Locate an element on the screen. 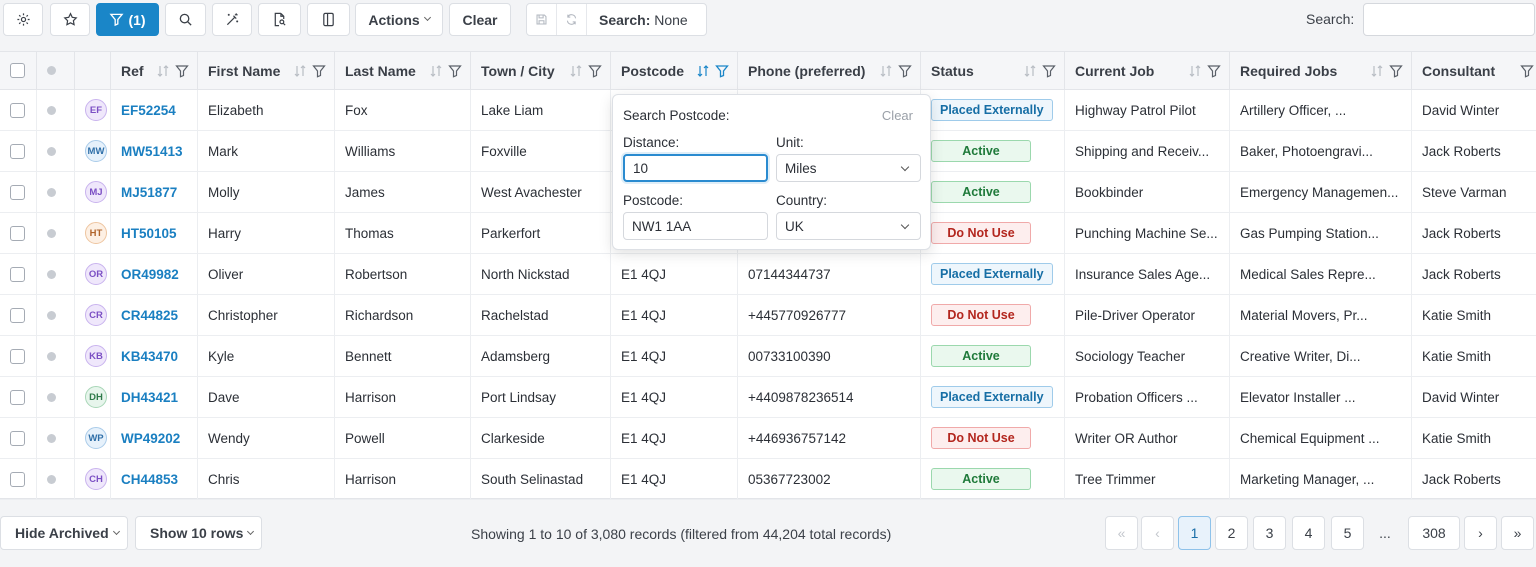 This screenshot has width=1536, height=567. ref-link: MW51413 is located at coordinates (152, 151).